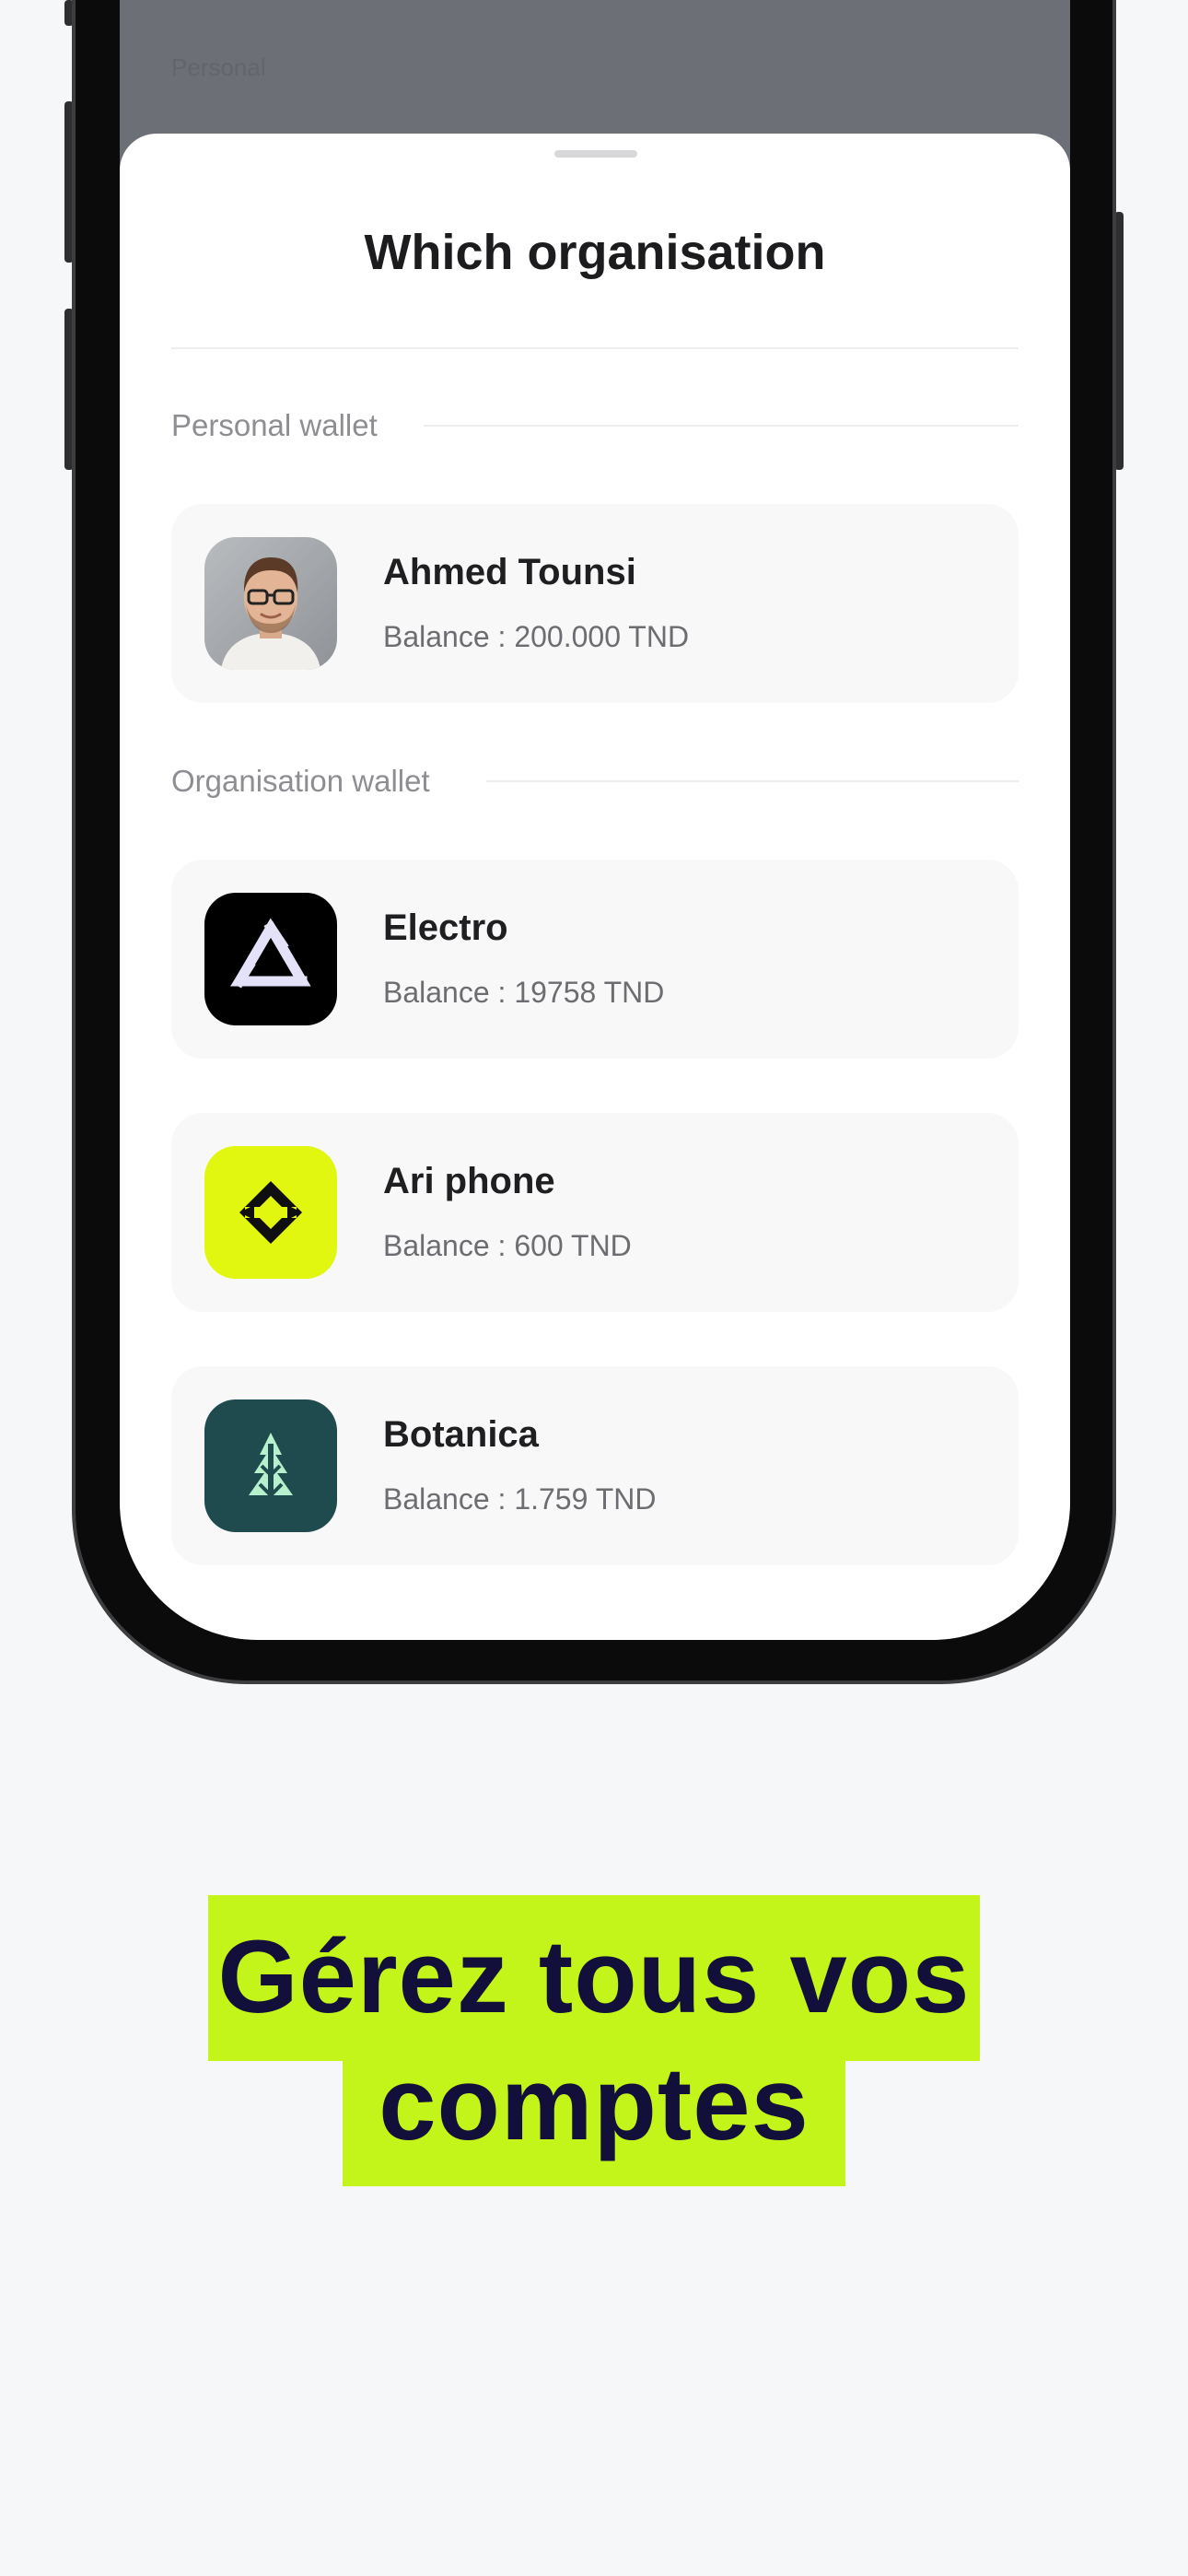 Image resolution: width=1188 pixels, height=2576 pixels. Describe the element at coordinates (594, 2103) in the screenshot. I see `headline-line2: comptes` at that location.